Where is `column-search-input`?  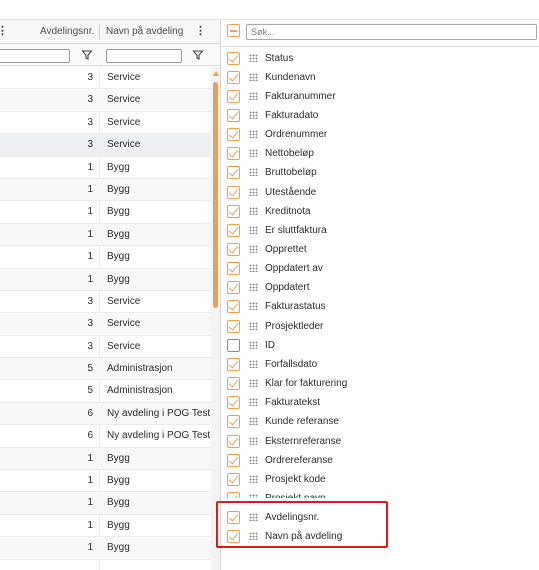 column-search-input is located at coordinates (391, 32).